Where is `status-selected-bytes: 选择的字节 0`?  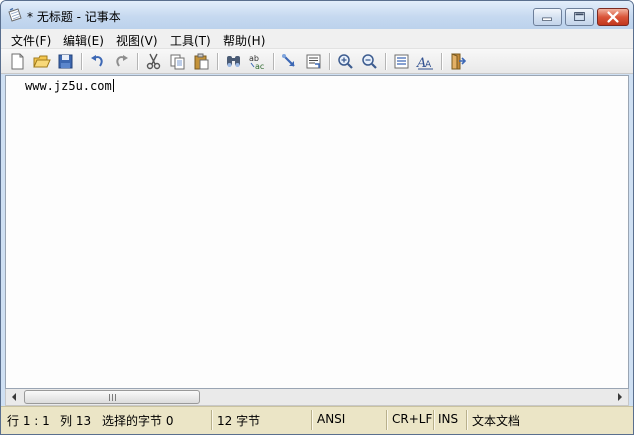
status-selected-bytes: 选择的字节 0 is located at coordinates (138, 421).